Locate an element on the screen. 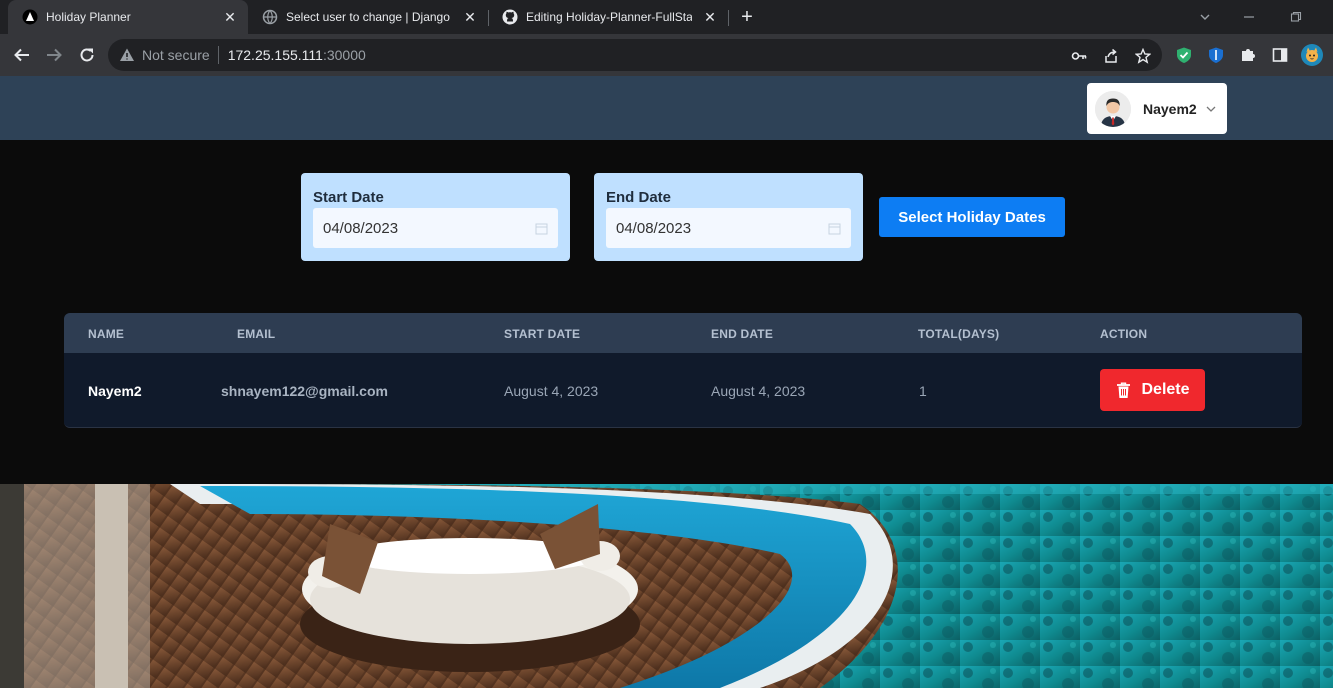 This screenshot has width=1333, height=688. column-header-end-date: END DATE is located at coordinates (742, 334).